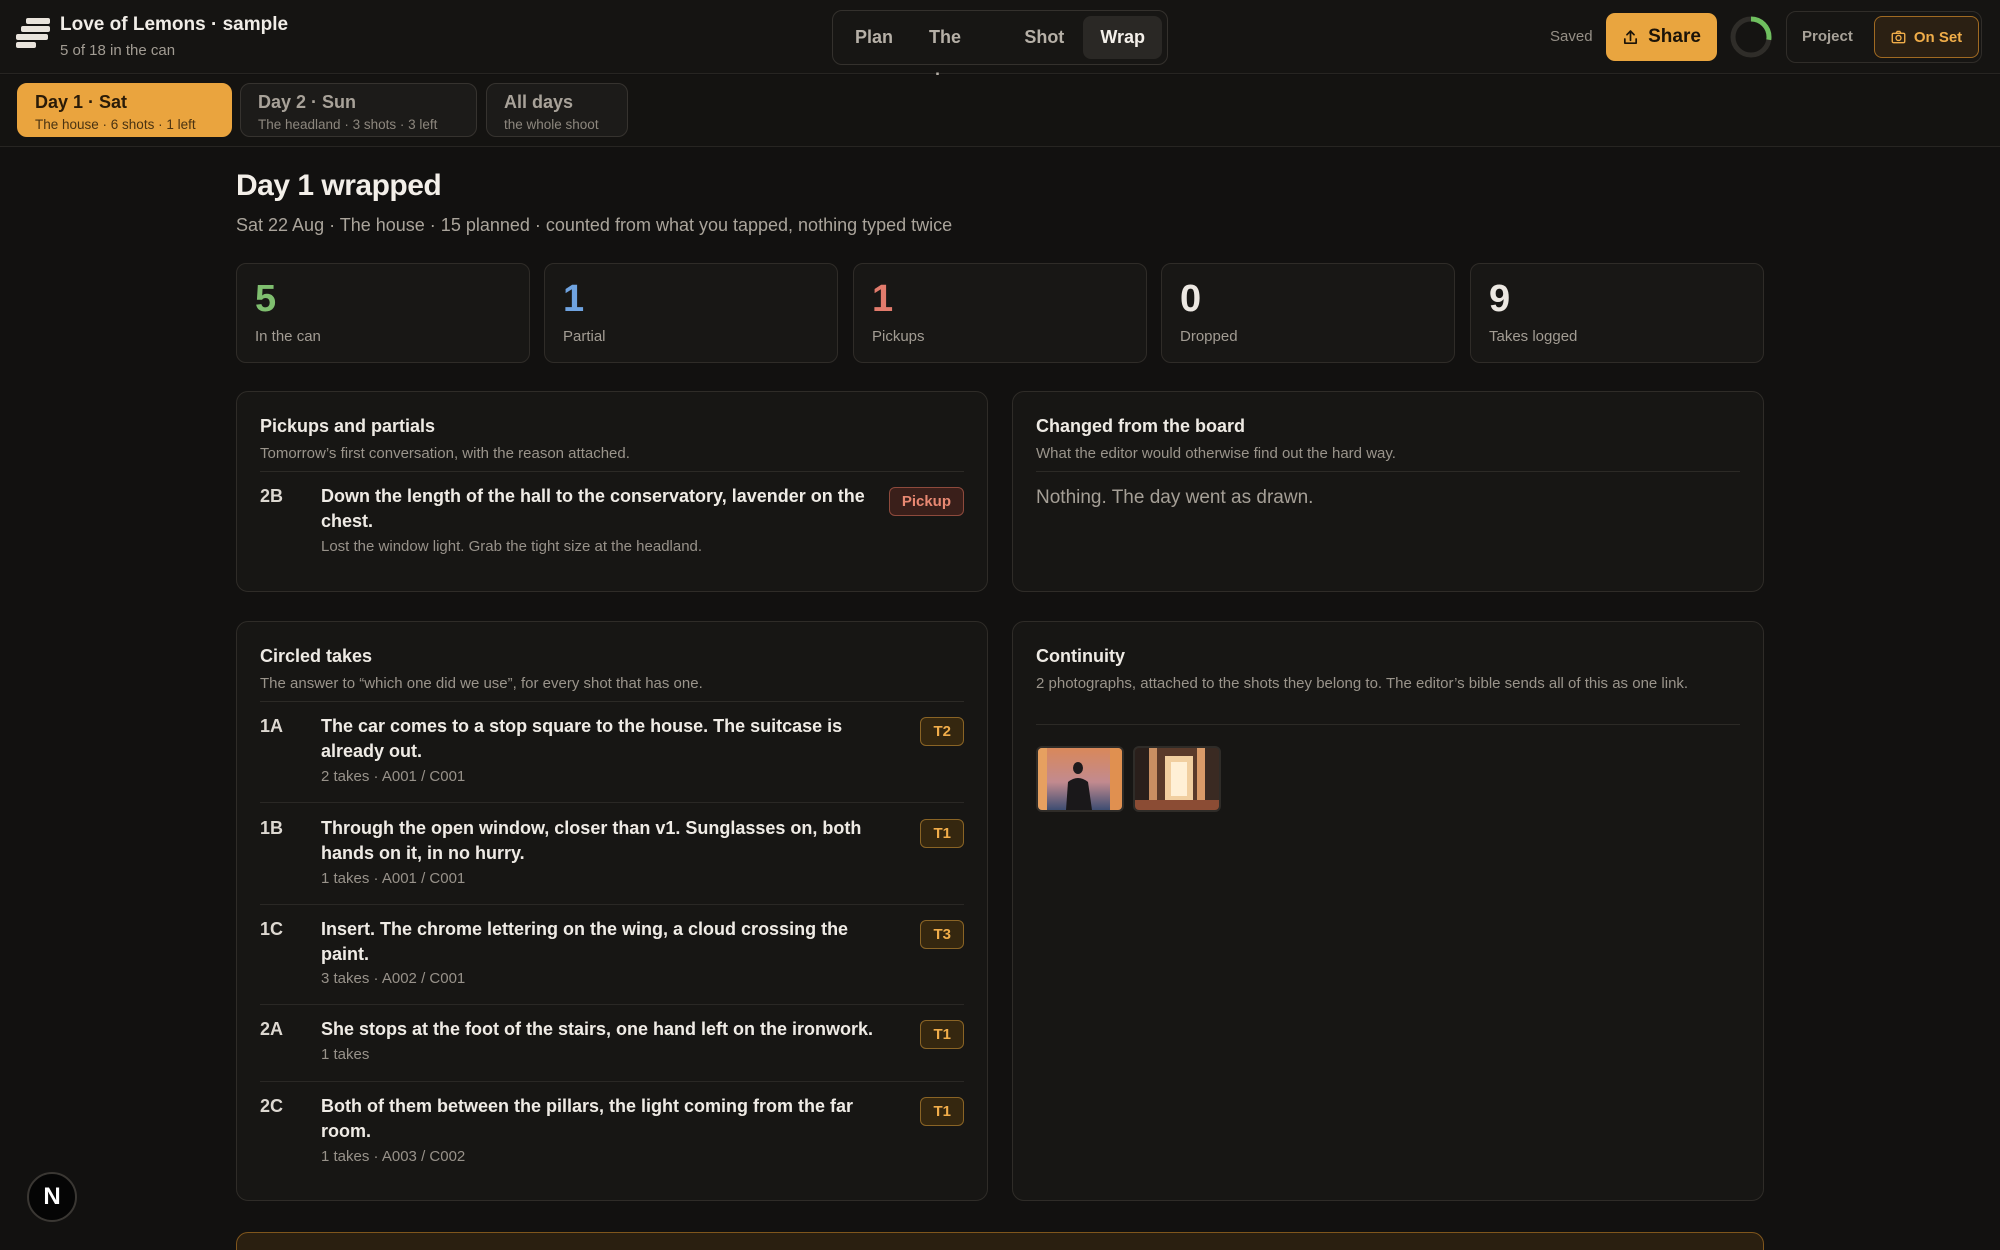 This screenshot has width=2000, height=1250. Describe the element at coordinates (551, 124) in the screenshot. I see `day-tab-sub: the whole shoot` at that location.